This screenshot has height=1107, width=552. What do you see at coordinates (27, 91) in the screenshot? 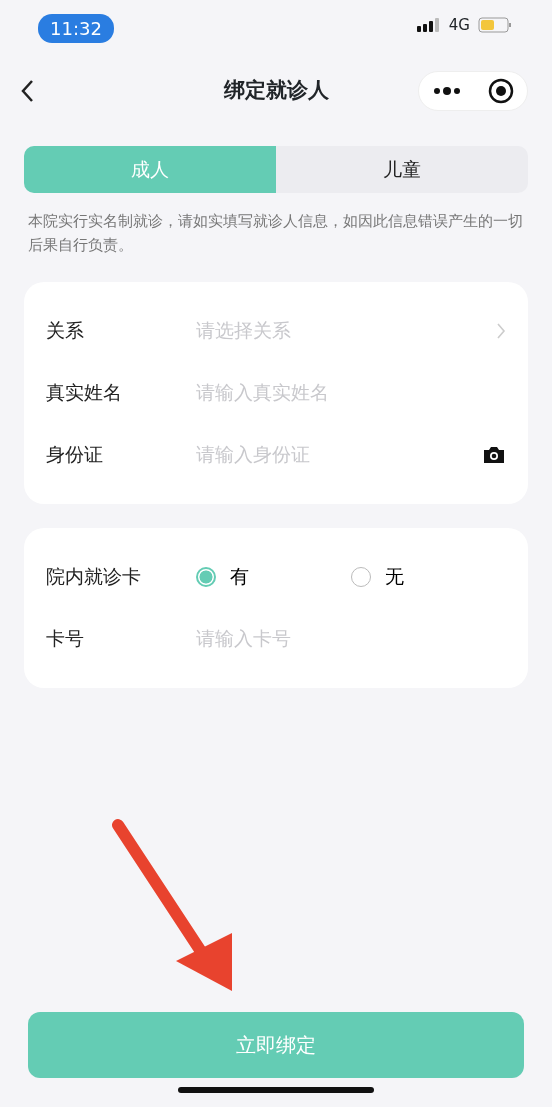
I see `back-icon` at bounding box center [27, 91].